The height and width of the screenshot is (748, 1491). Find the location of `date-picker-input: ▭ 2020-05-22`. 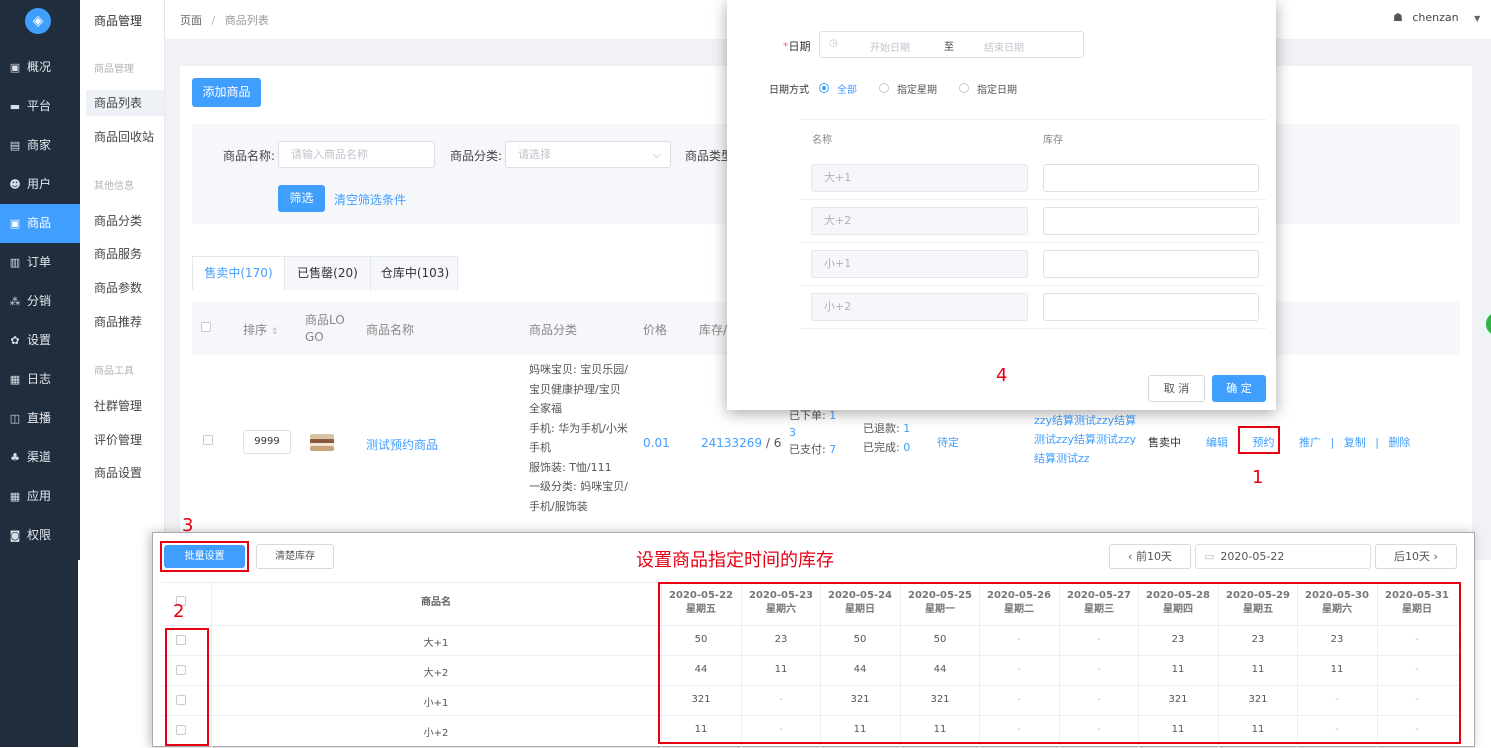

date-picker-input: ▭ 2020-05-22 is located at coordinates (1283, 556).